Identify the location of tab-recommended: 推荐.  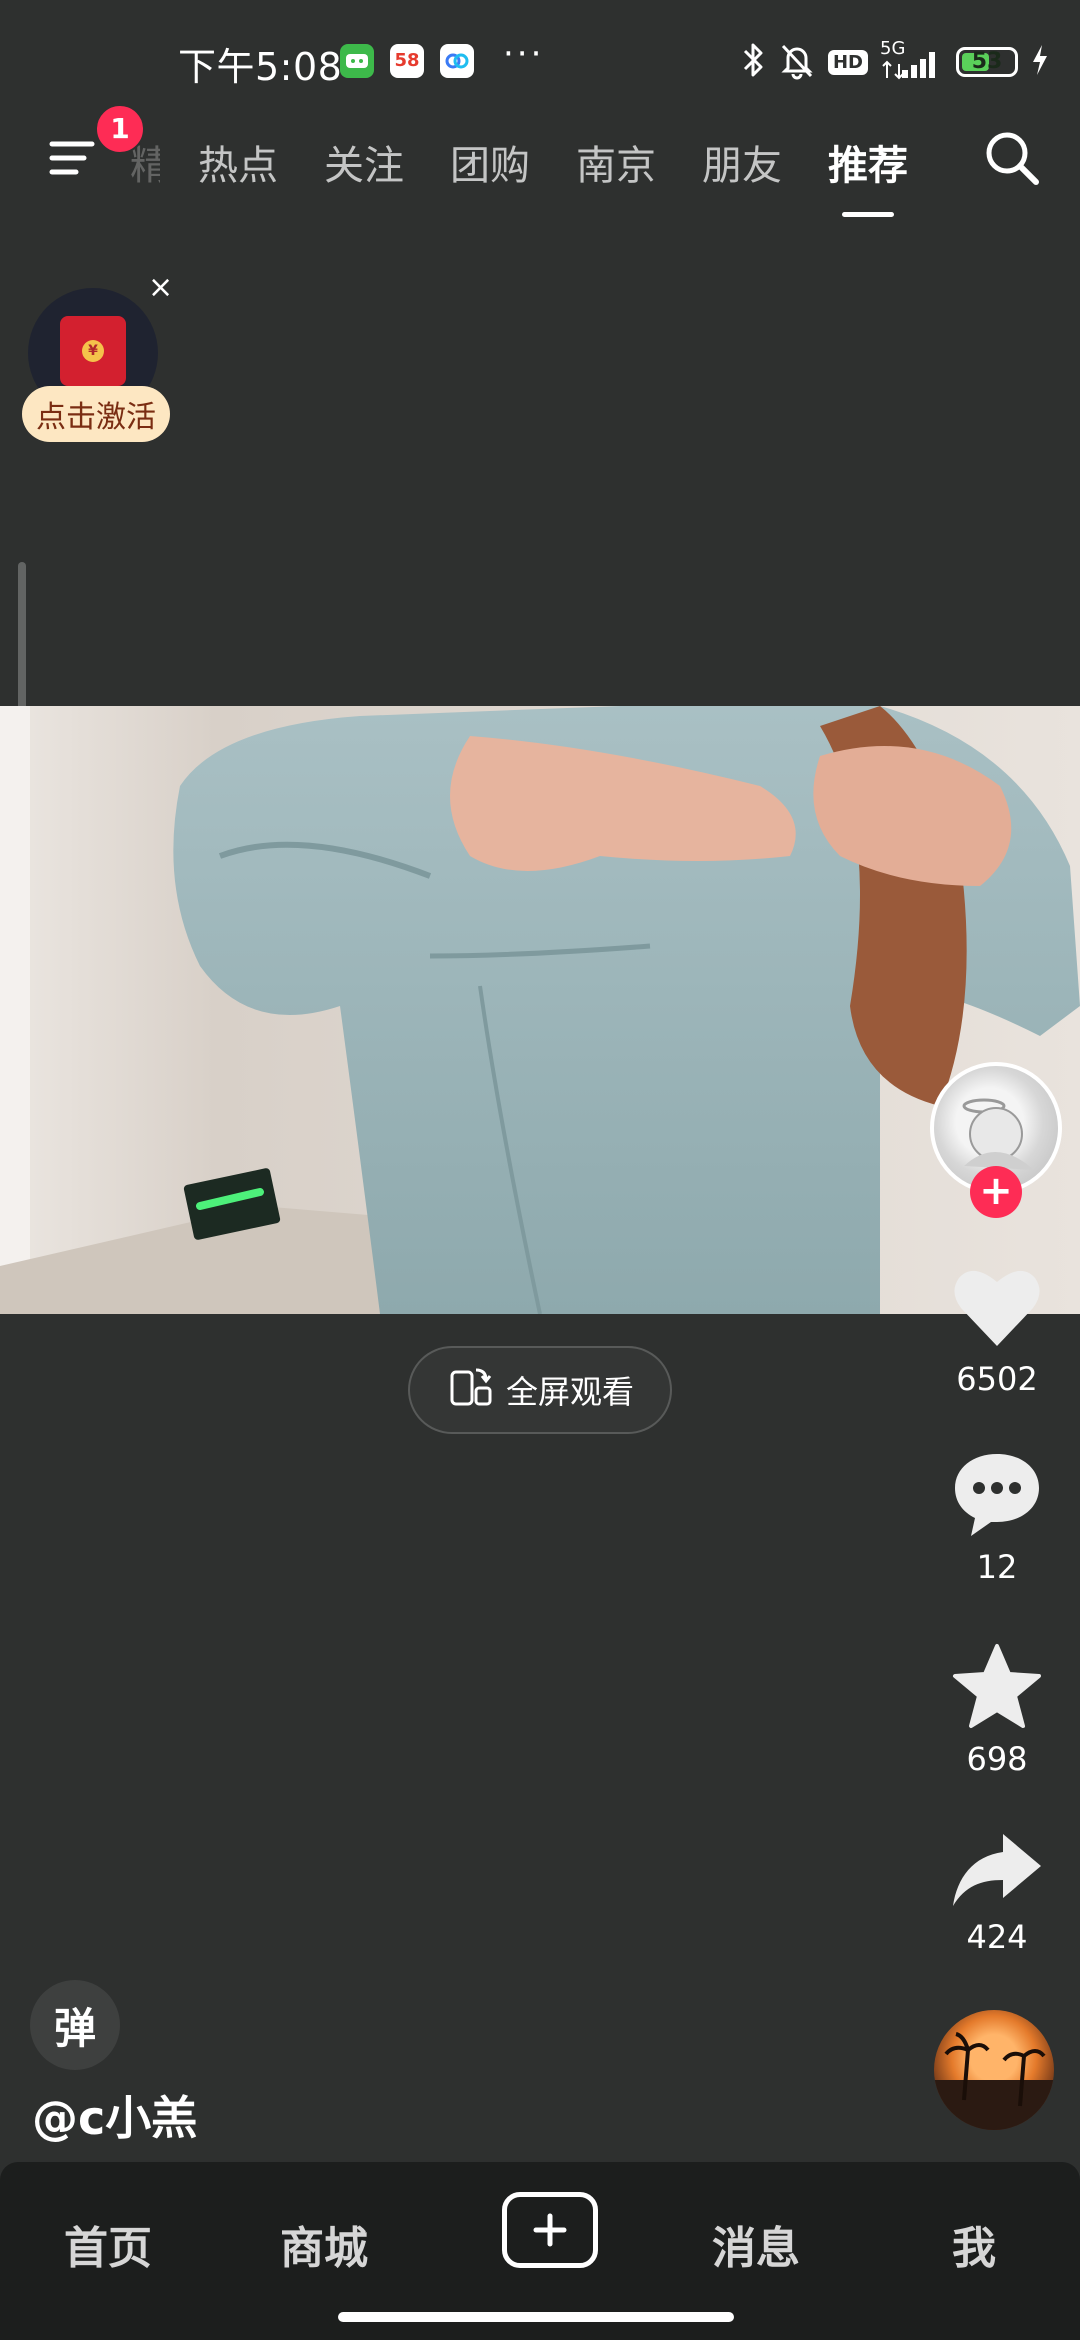
(868, 175).